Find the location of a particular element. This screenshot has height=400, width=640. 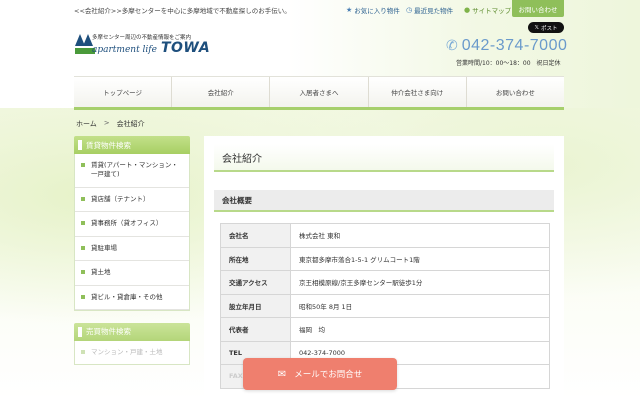

contact-button: お問い合わせ is located at coordinates (538, 8).